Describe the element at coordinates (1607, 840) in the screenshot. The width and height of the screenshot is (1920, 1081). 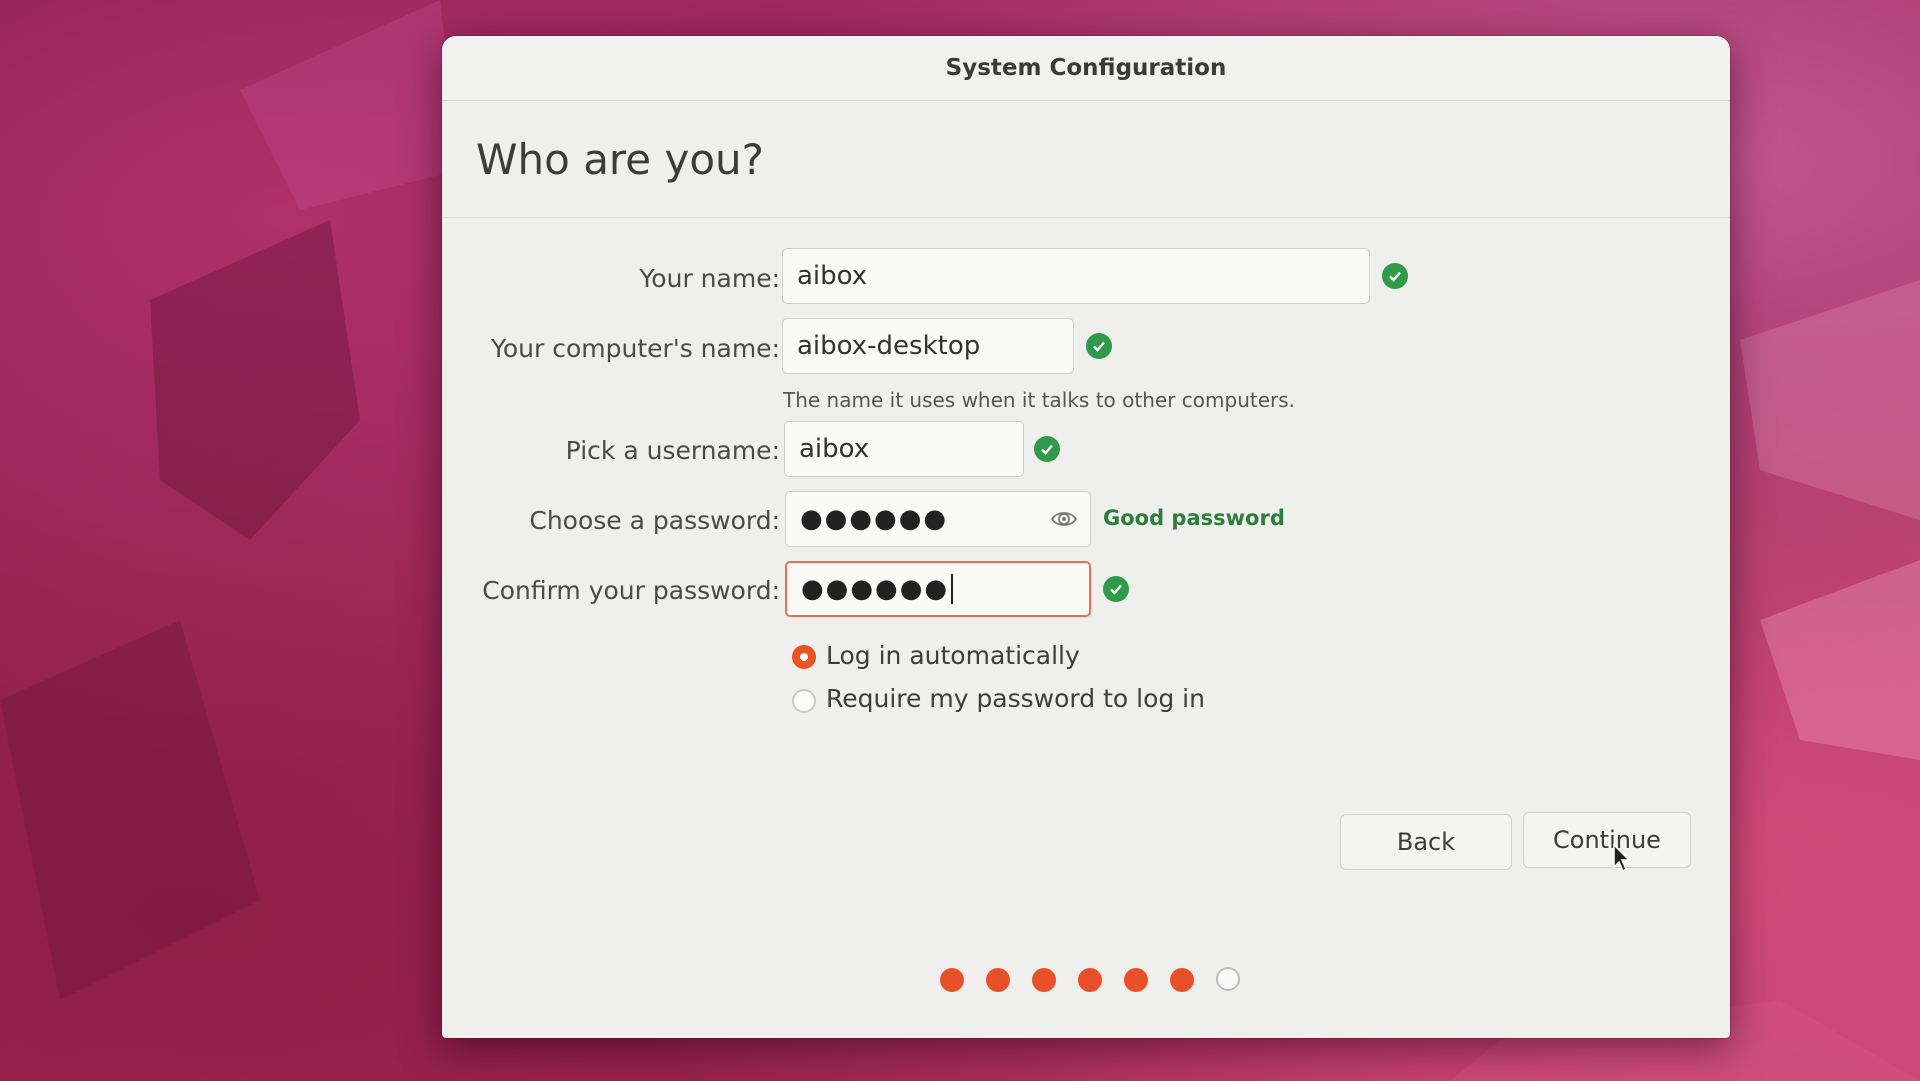
I see `continue-button: Continue` at that location.